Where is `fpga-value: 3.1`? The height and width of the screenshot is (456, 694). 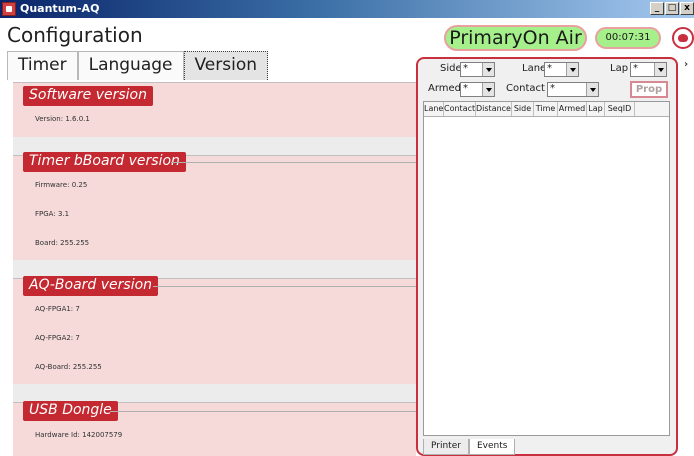
fpga-value: 3.1 is located at coordinates (63, 214).